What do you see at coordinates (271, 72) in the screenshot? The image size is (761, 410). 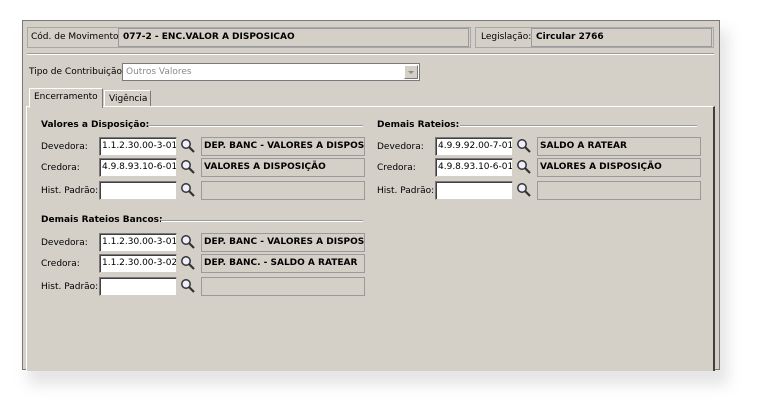 I see `contribuicao-select: Outros Valores` at bounding box center [271, 72].